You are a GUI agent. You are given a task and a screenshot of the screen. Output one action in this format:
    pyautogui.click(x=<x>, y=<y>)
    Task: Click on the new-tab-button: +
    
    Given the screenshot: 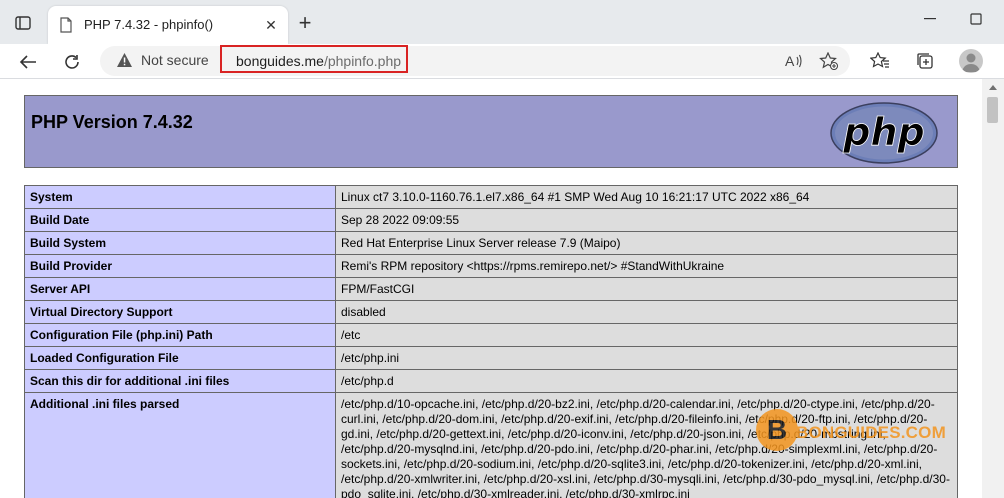 What is the action you would take?
    pyautogui.click(x=305, y=23)
    